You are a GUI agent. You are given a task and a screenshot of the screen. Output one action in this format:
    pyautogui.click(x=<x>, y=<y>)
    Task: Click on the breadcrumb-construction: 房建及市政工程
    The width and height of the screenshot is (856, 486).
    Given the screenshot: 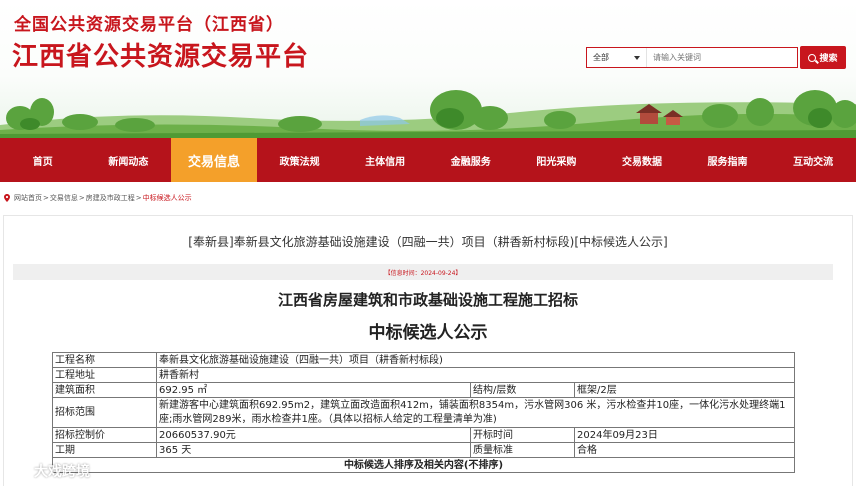 What is the action you would take?
    pyautogui.click(x=110, y=198)
    